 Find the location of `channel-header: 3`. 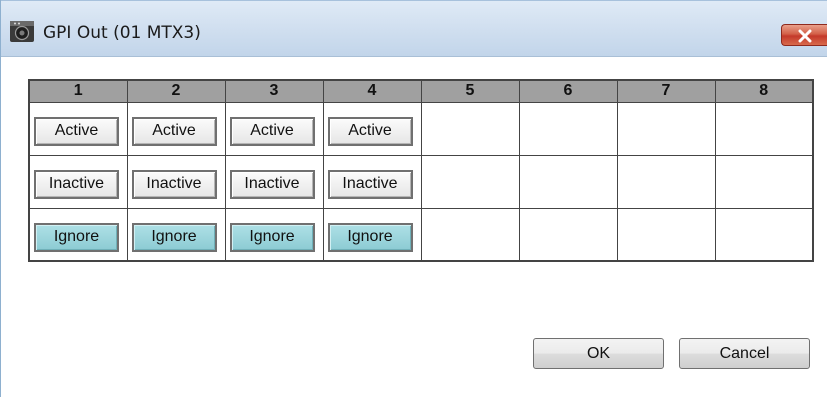

channel-header: 3 is located at coordinates (274, 91).